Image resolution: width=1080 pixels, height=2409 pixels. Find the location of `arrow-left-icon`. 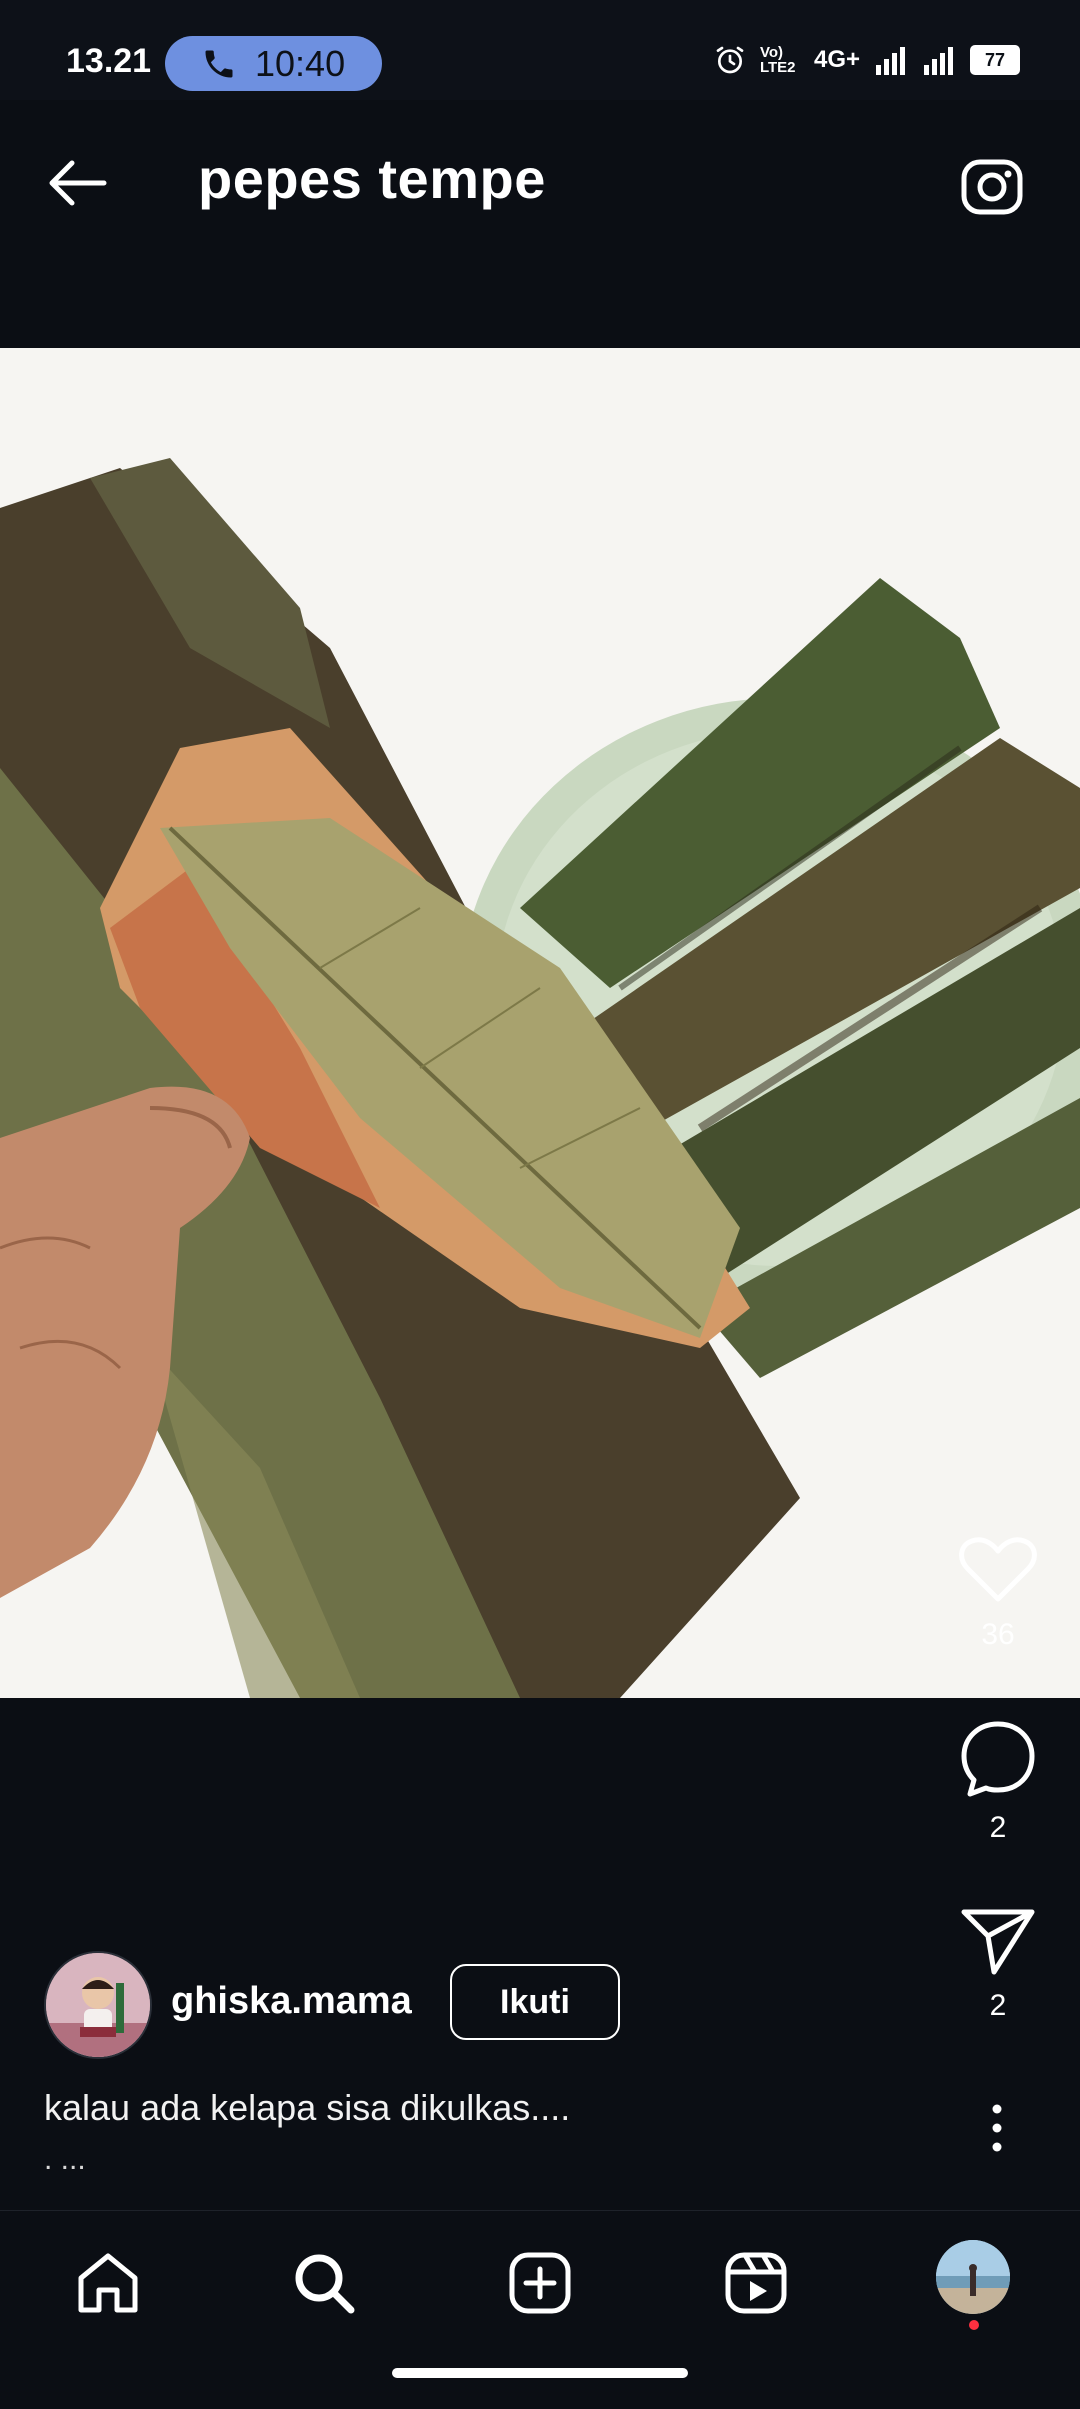

arrow-left-icon is located at coordinates (78, 183).